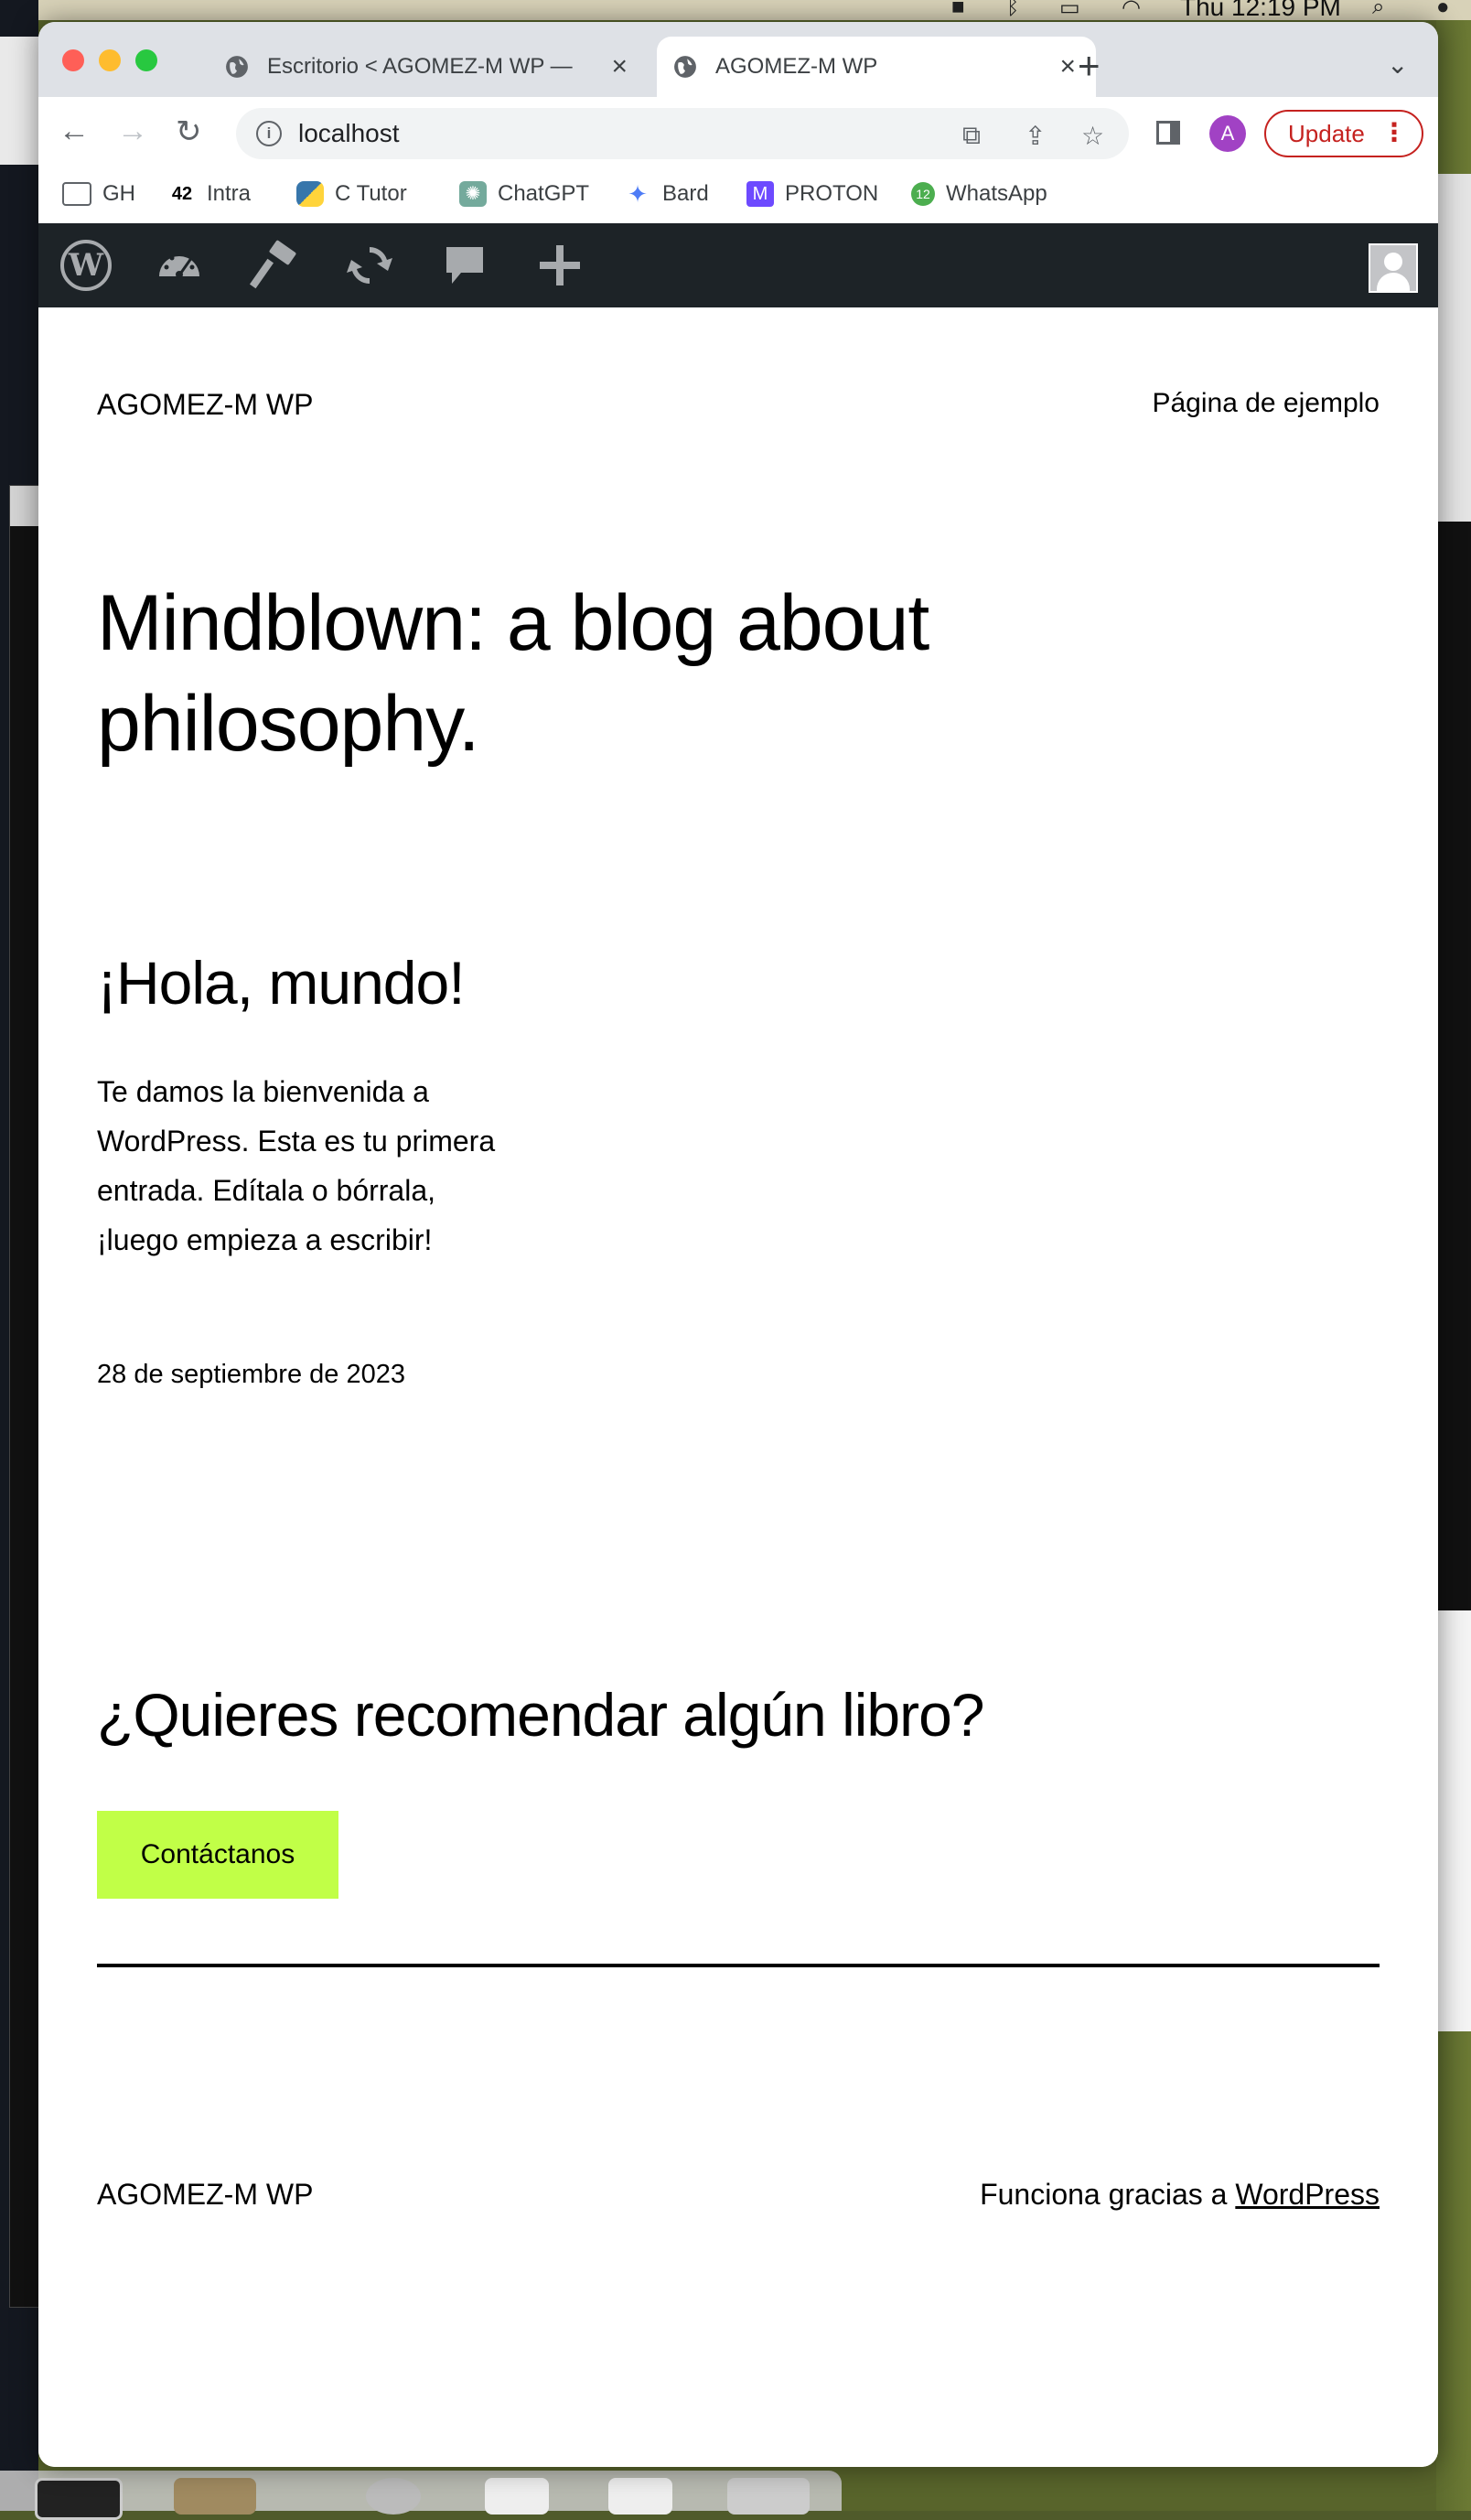 The width and height of the screenshot is (1471, 2520). What do you see at coordinates (797, 66) in the screenshot?
I see `tab-title: AGOMEZ-M WP` at bounding box center [797, 66].